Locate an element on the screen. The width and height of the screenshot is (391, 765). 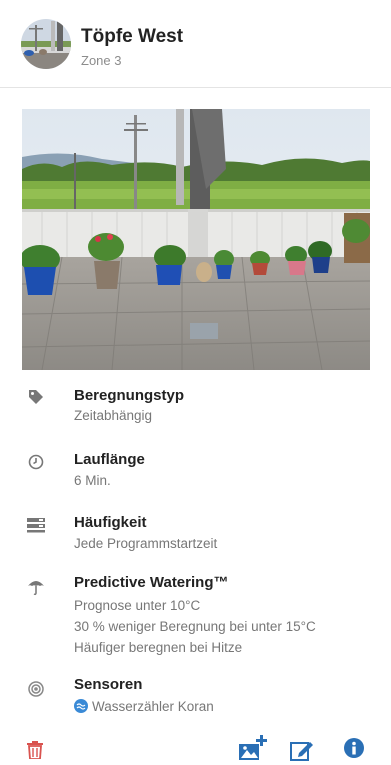
detail-frequency: Häufigkeit Jede Programmstartzeit is located at coordinates (195, 537).